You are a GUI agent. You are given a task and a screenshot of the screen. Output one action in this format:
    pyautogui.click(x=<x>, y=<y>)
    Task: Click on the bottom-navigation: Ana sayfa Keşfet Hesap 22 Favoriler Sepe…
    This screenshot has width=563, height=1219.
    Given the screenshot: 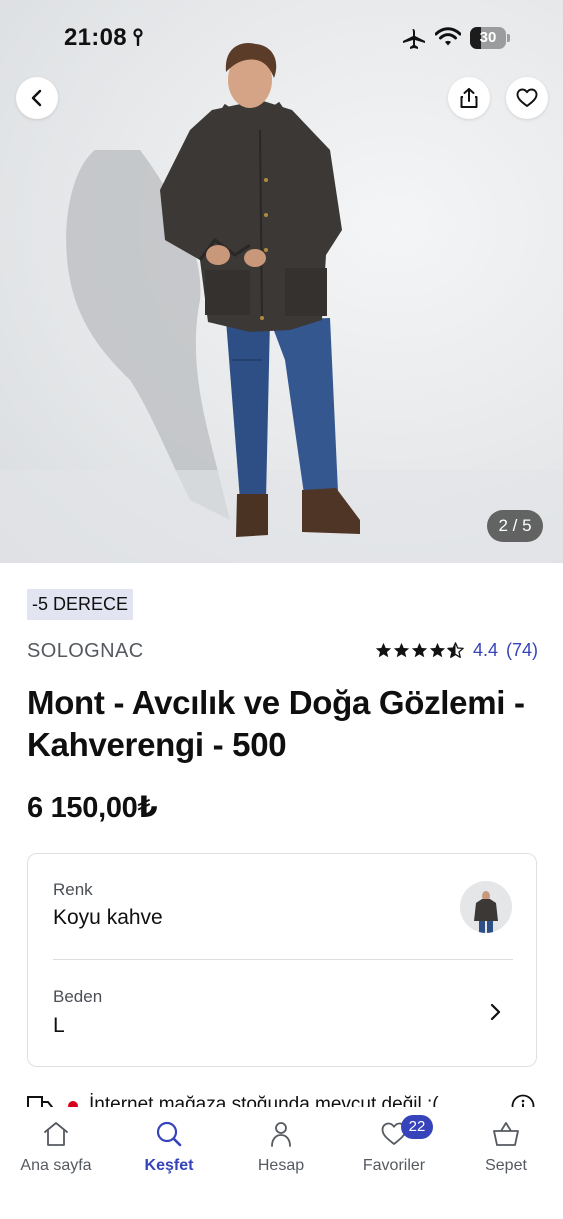 What is the action you would take?
    pyautogui.click(x=281, y=1163)
    